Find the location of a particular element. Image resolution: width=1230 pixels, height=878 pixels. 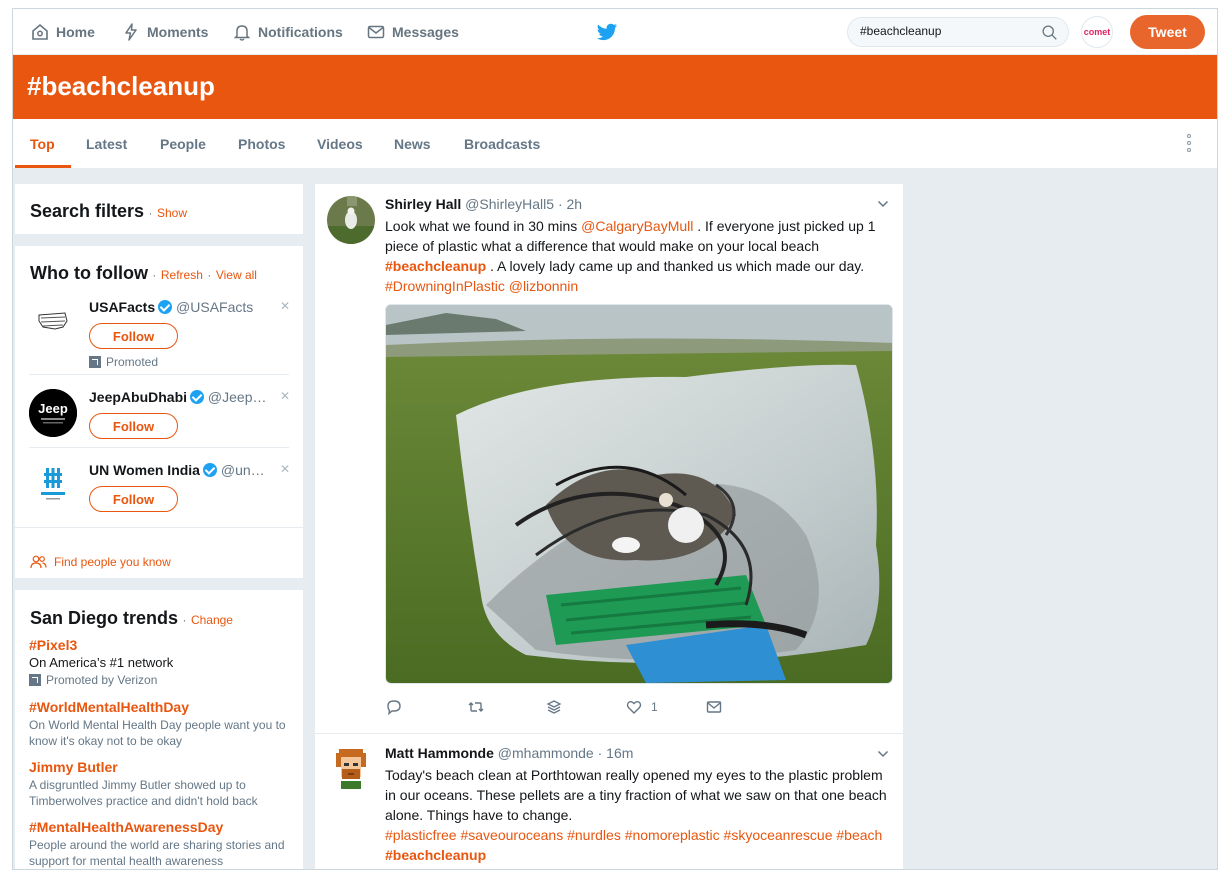

account-name: USAFacts is located at coordinates (122, 307).